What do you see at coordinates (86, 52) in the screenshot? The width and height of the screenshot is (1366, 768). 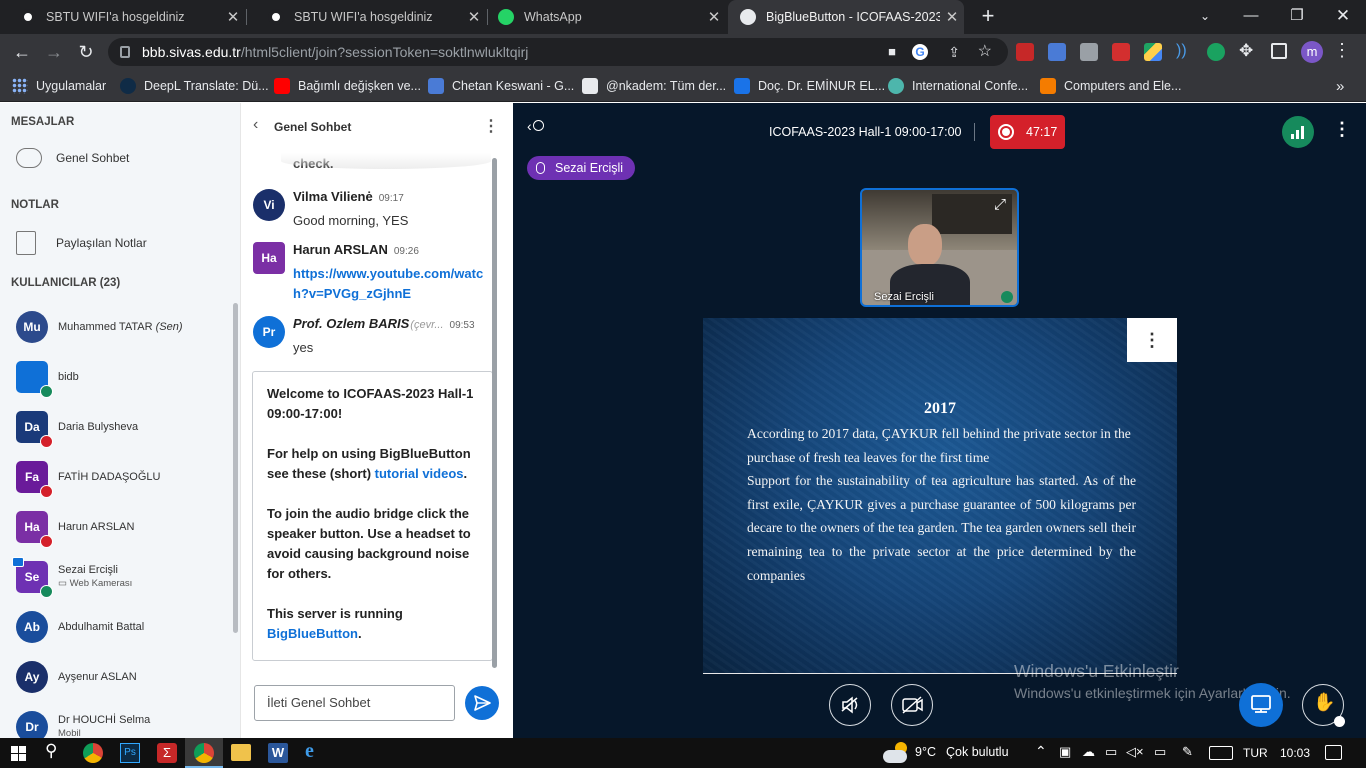 I see `reload-button: ↻` at bounding box center [86, 52].